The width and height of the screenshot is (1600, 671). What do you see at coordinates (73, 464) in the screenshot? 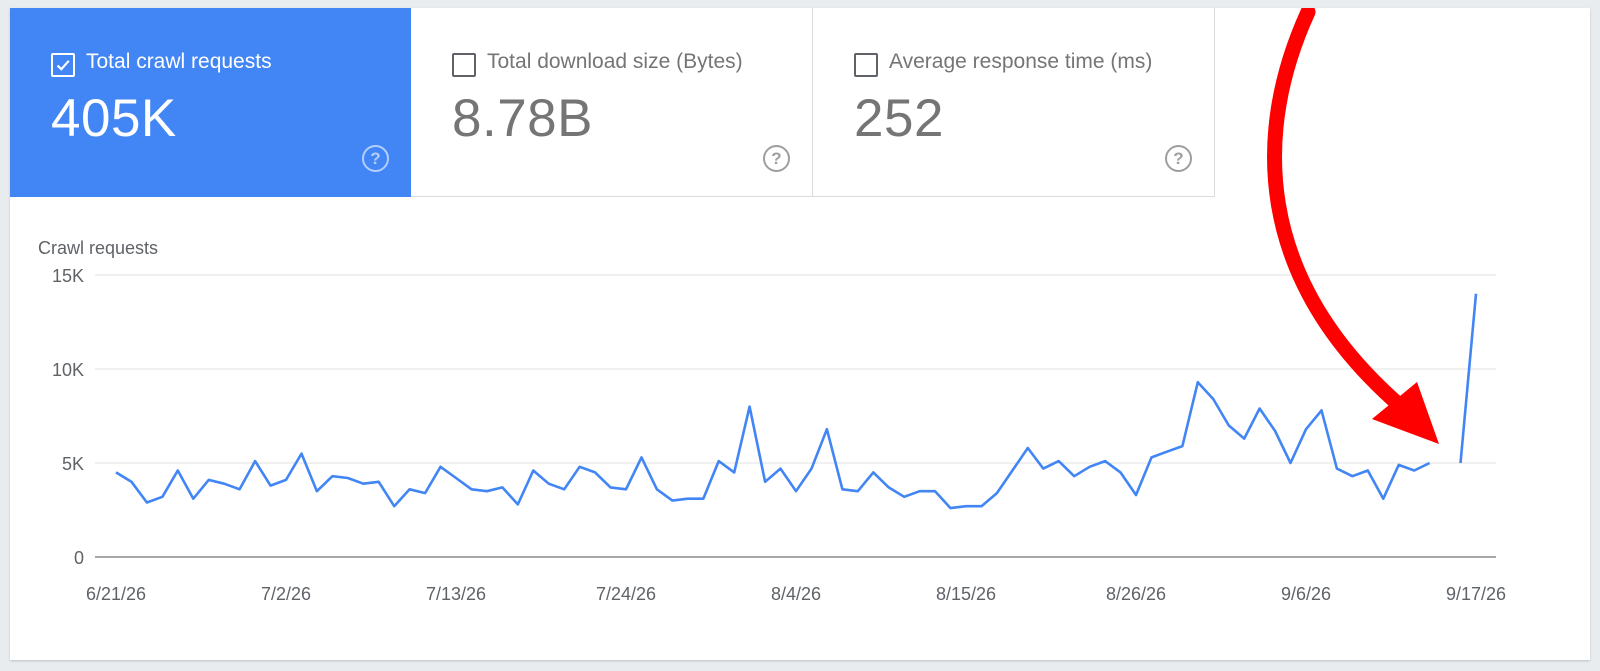
I see `y-tick-label: 5K` at bounding box center [73, 464].